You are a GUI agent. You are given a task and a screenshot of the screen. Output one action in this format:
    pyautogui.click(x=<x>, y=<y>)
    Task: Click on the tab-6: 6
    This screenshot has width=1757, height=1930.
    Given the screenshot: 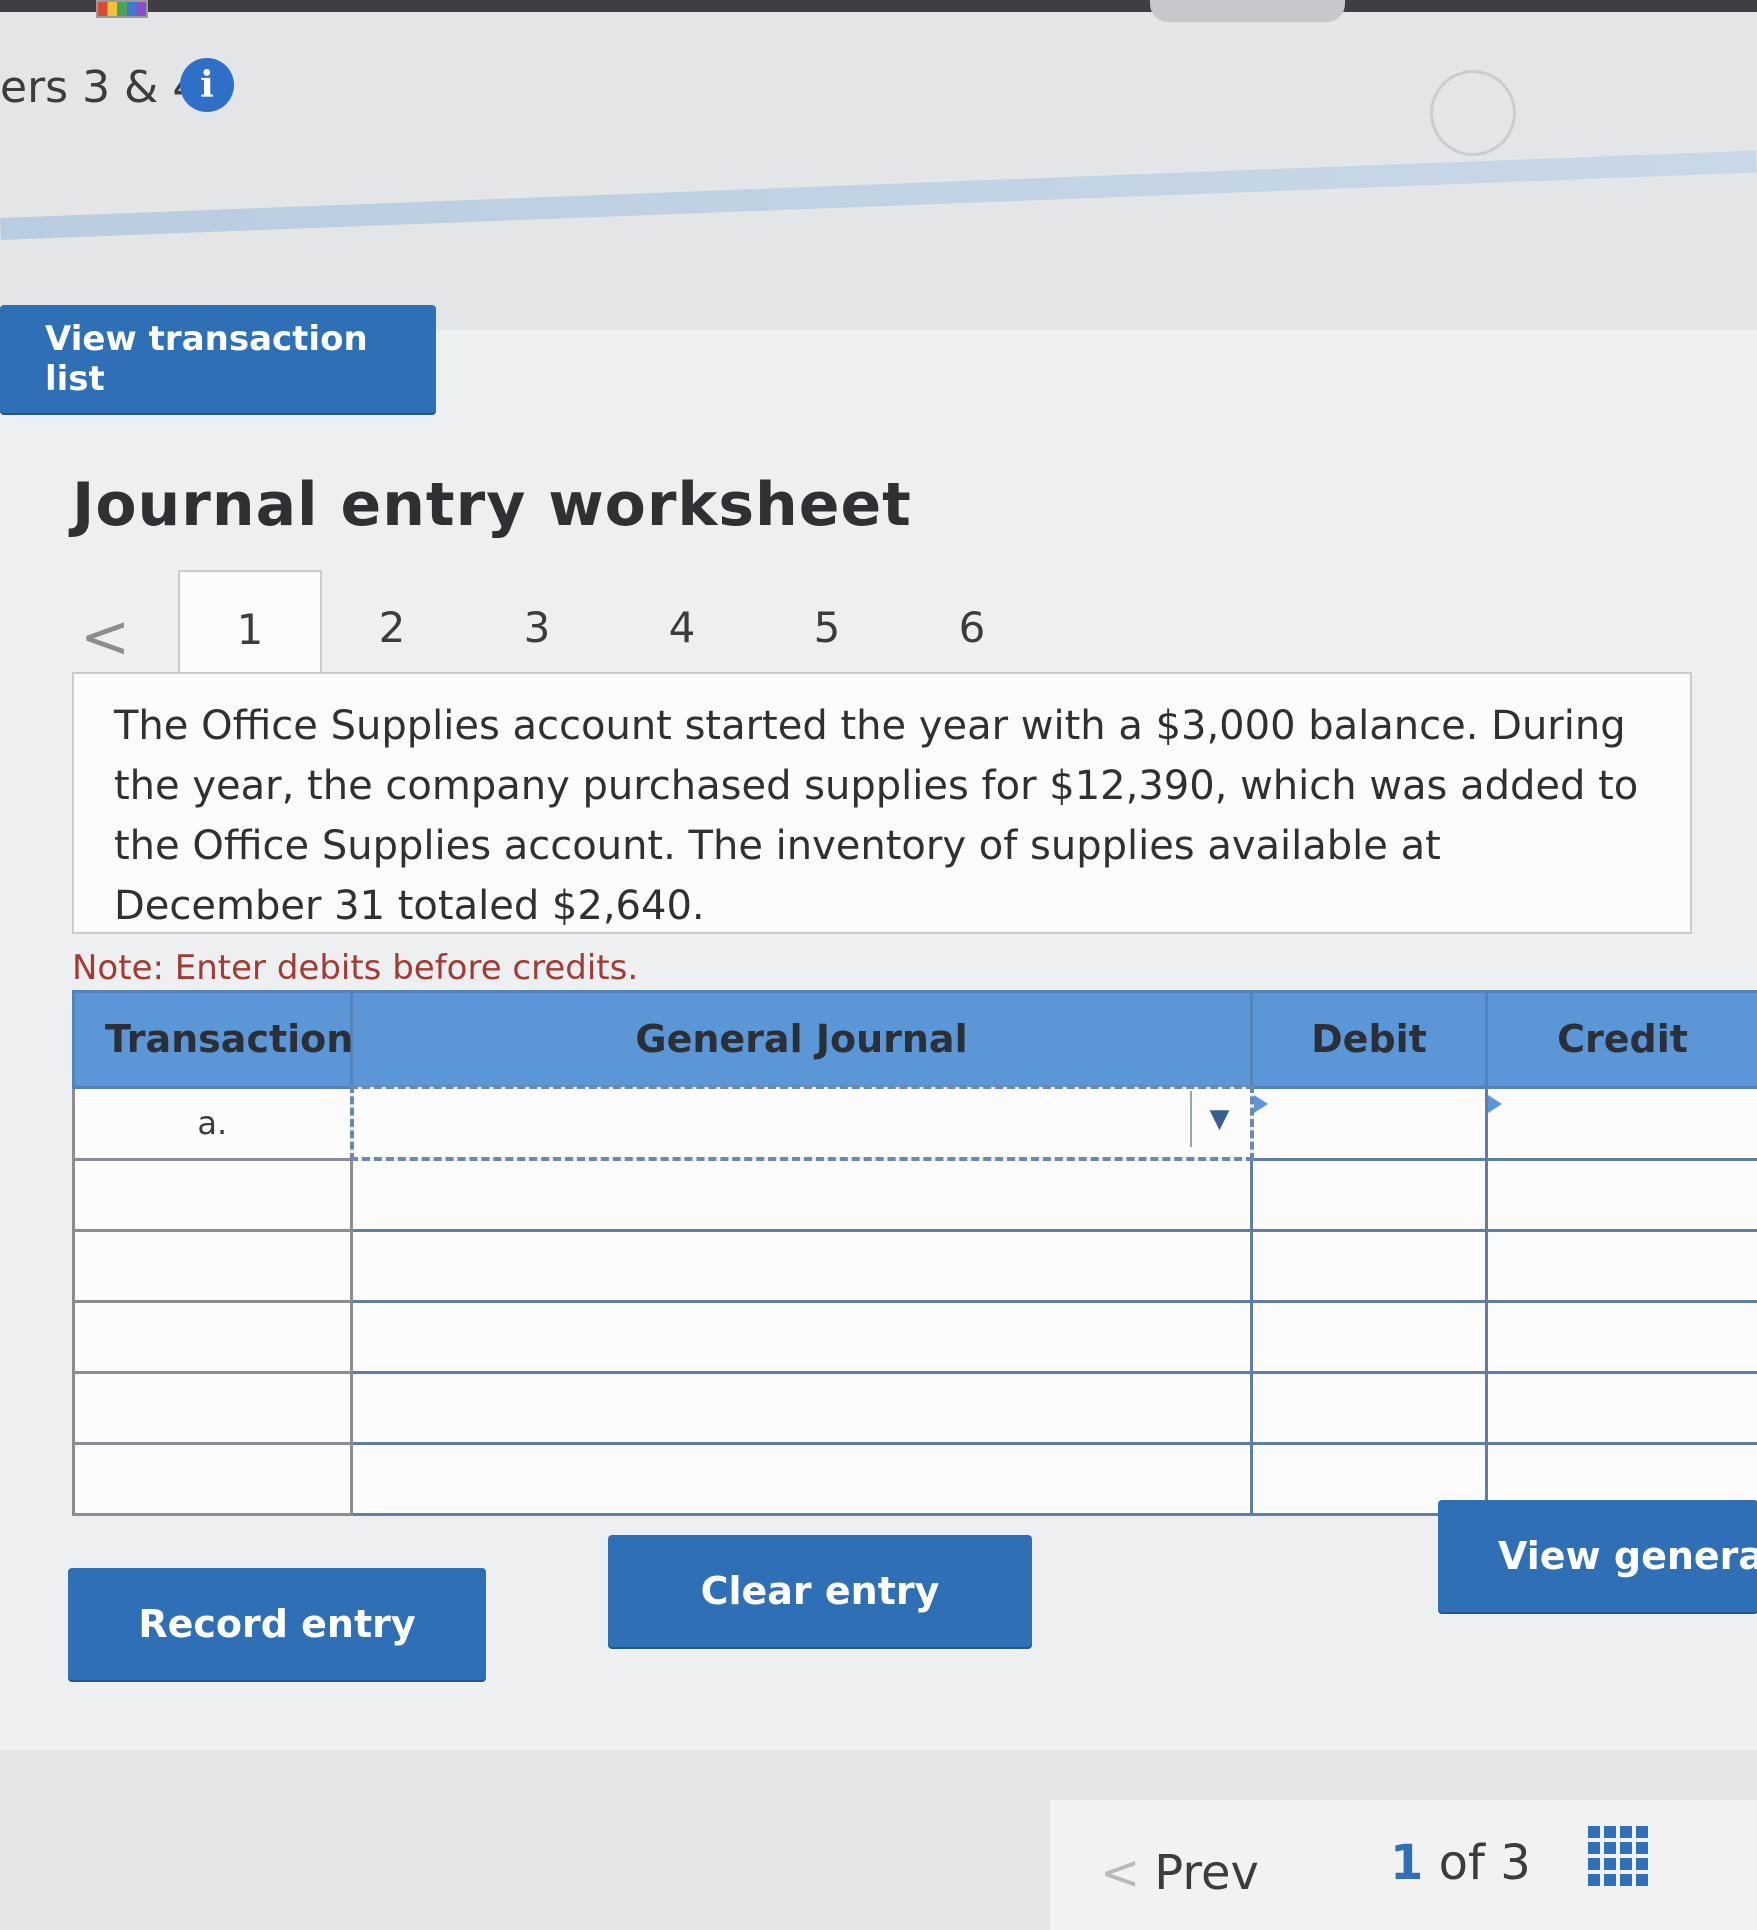 What is the action you would take?
    pyautogui.click(x=972, y=627)
    